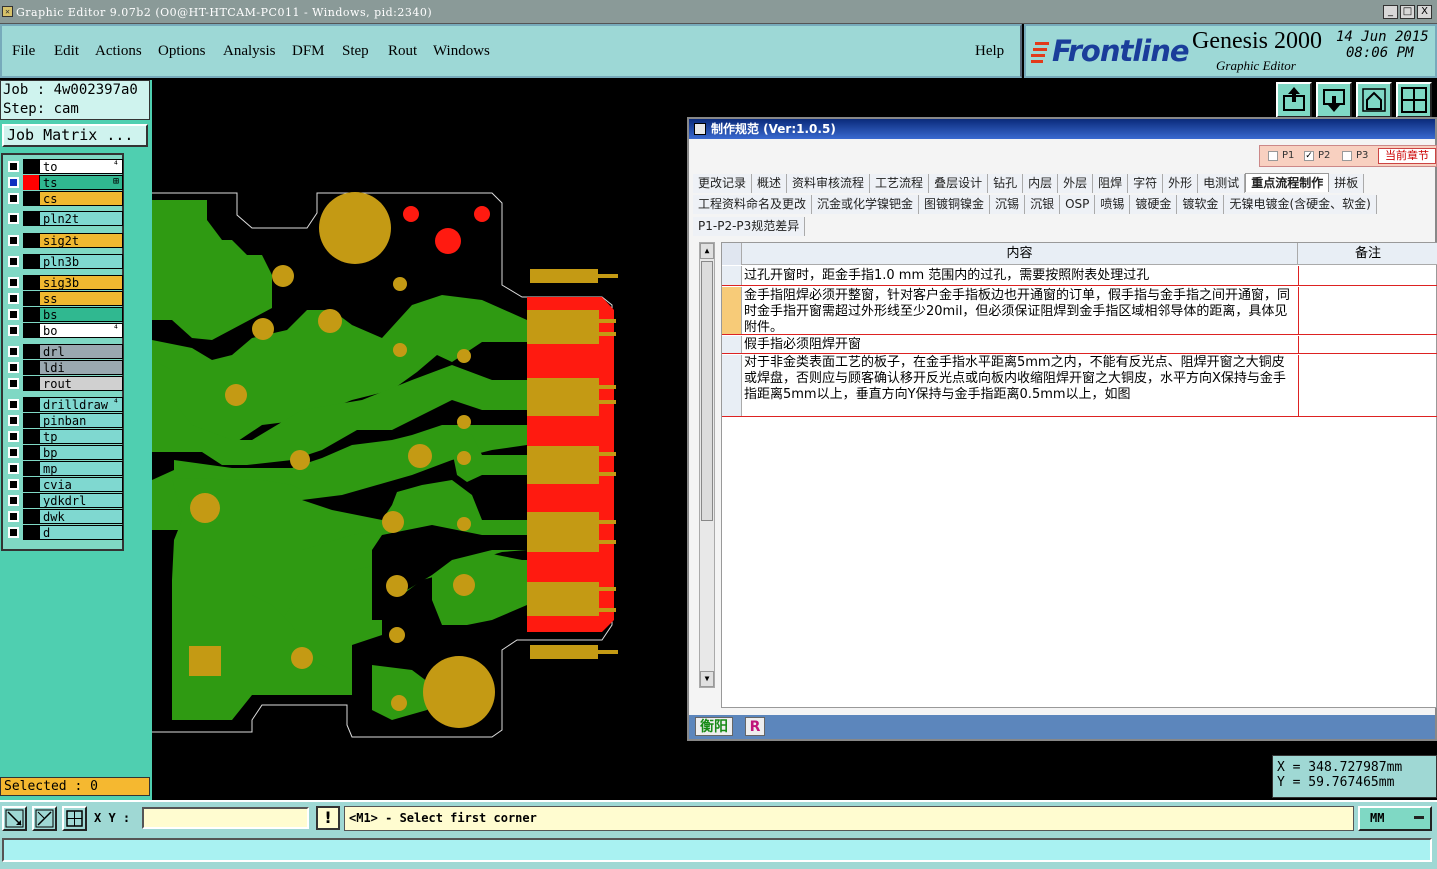 The image size is (1437, 869). What do you see at coordinates (23, 51) in the screenshot?
I see `menu-file: File` at bounding box center [23, 51].